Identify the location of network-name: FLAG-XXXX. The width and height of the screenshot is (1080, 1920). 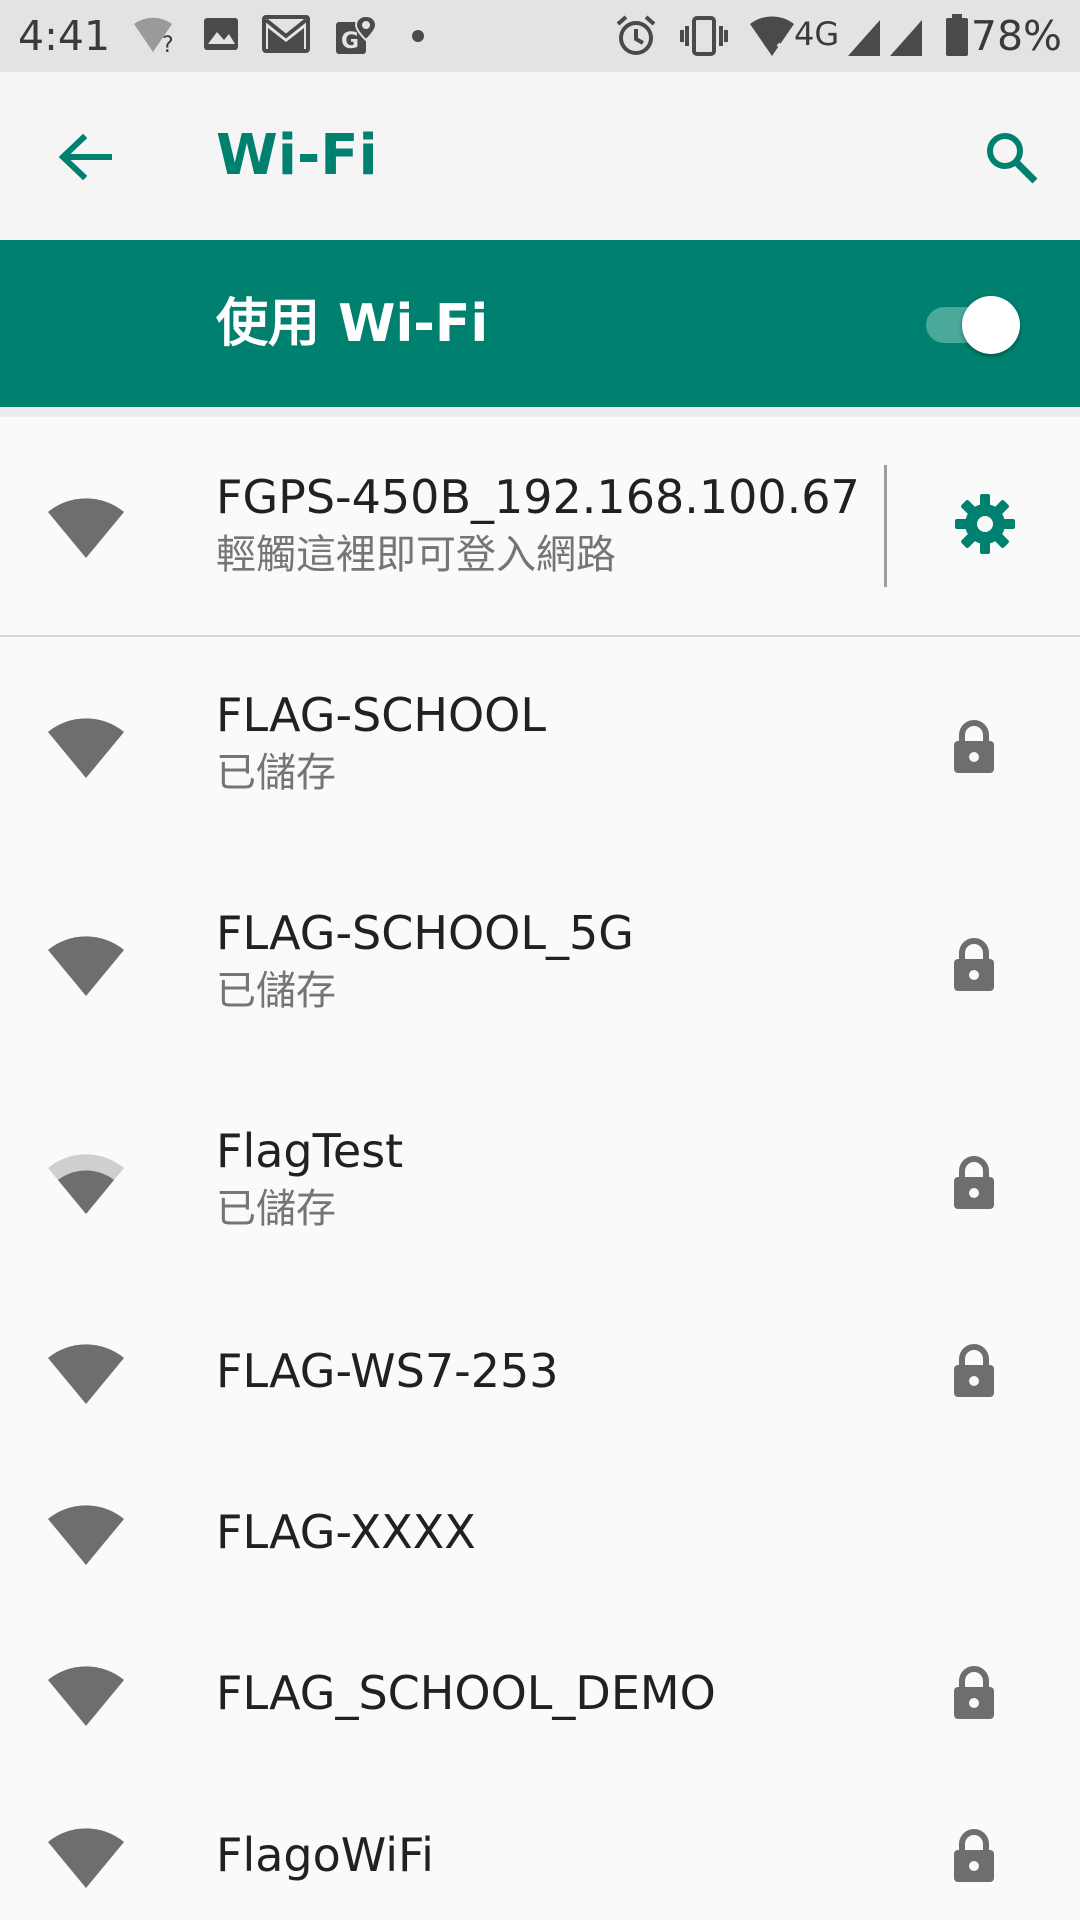
(346, 1532).